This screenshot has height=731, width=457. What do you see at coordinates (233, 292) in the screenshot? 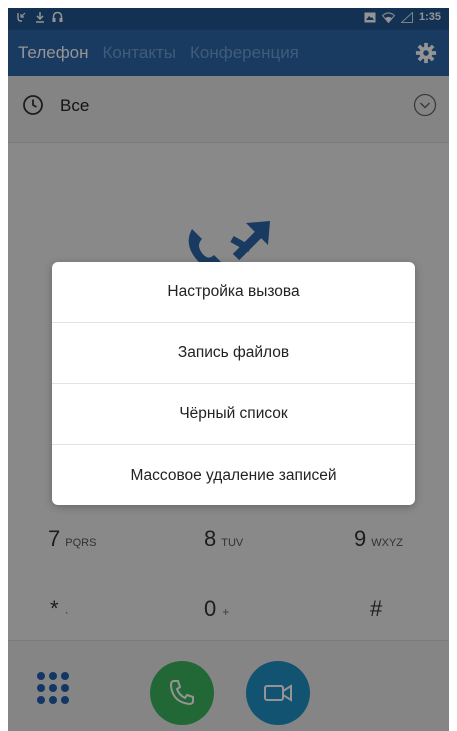
I see `menu-item-call-settings: Настройка вызова` at bounding box center [233, 292].